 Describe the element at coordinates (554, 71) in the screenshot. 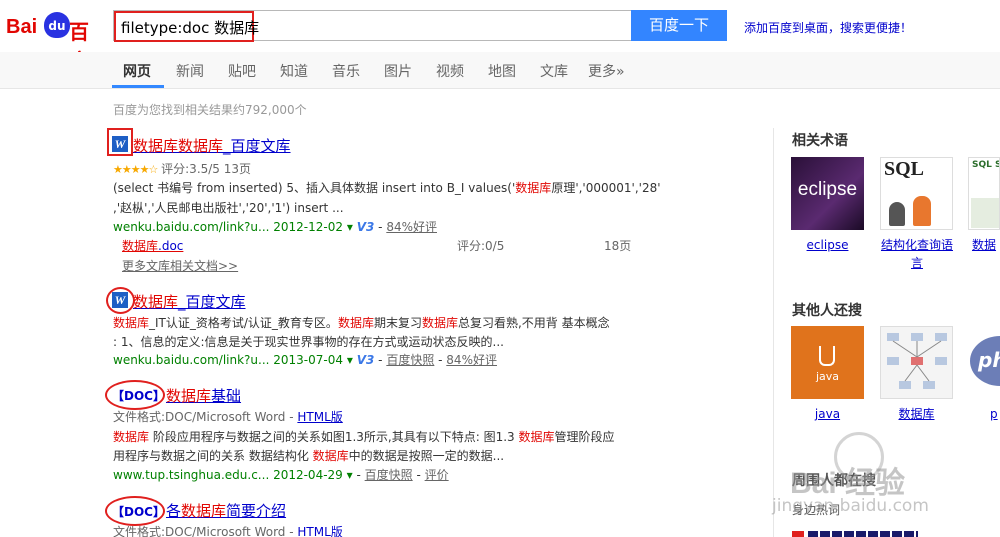

I see `tab-wenku: 文库` at that location.